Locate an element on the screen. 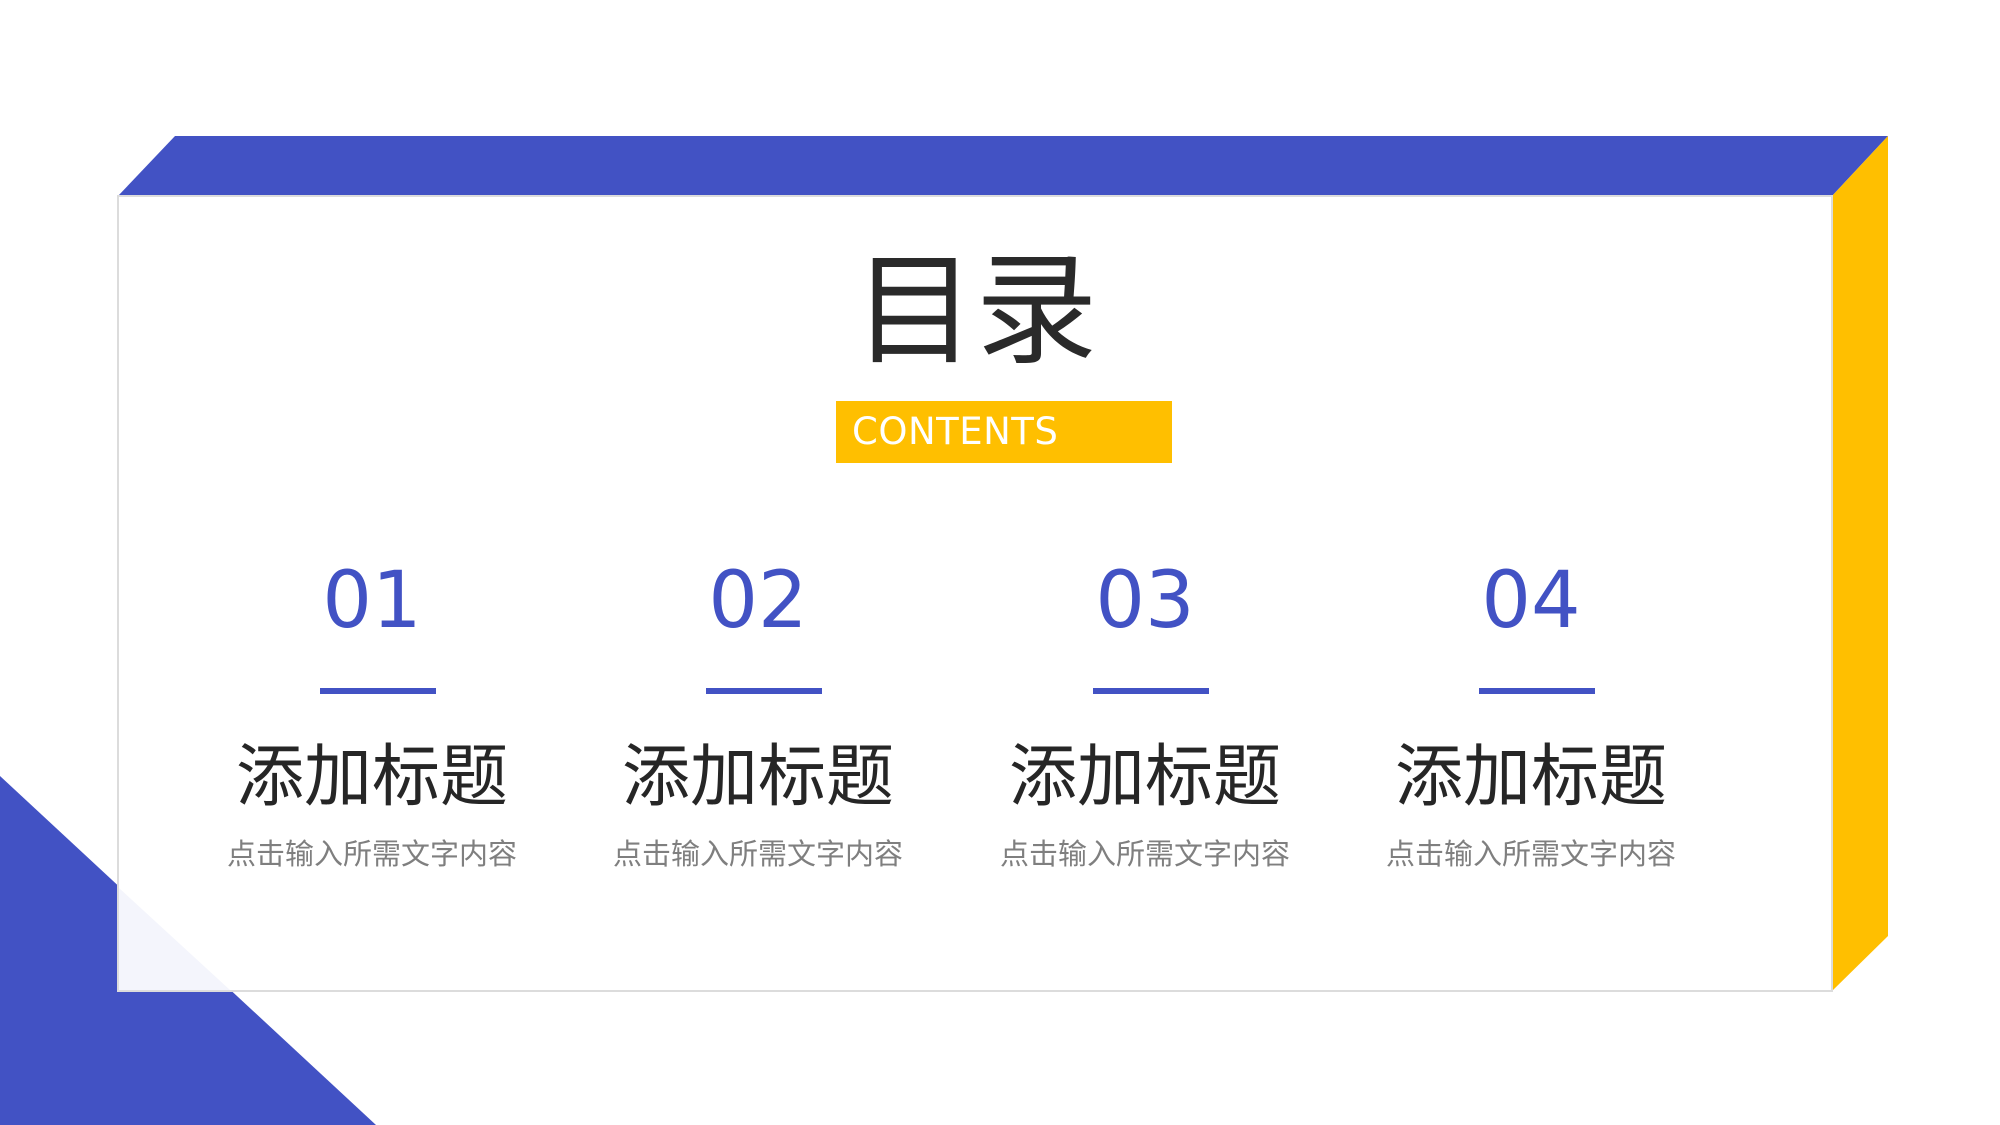  toc-item-number: 01 is located at coordinates (372, 601).